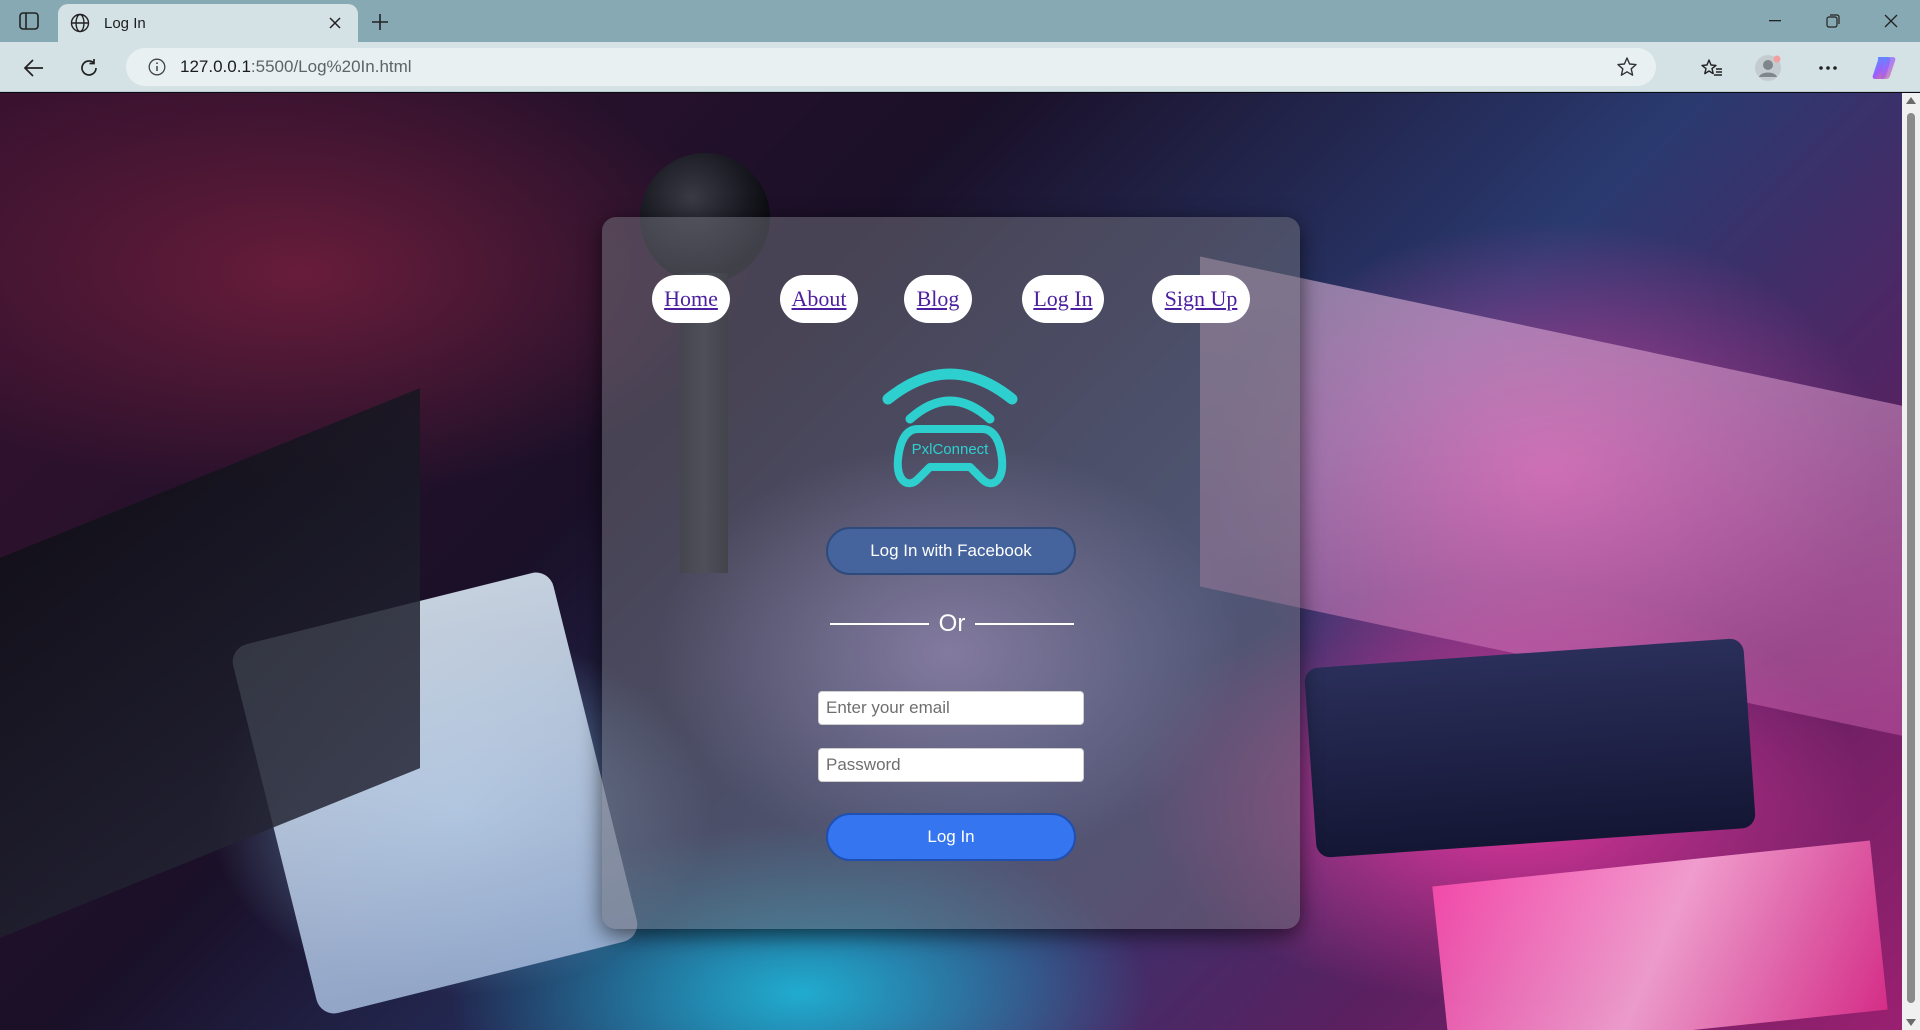  Describe the element at coordinates (1201, 299) in the screenshot. I see `nav-signup-link: Sign Up` at that location.